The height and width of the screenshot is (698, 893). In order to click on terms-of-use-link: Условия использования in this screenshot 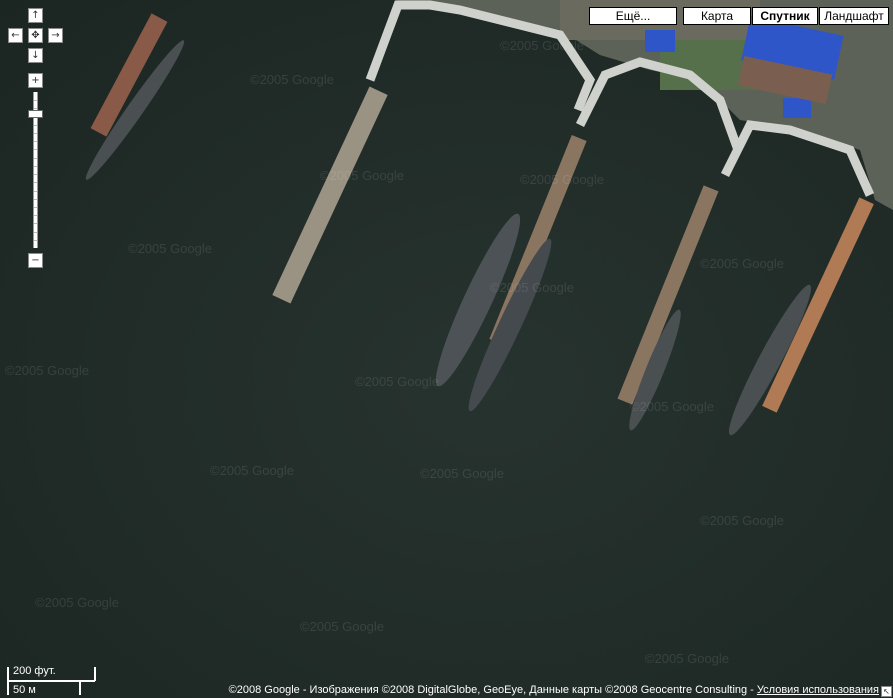, I will do `click(818, 690)`.